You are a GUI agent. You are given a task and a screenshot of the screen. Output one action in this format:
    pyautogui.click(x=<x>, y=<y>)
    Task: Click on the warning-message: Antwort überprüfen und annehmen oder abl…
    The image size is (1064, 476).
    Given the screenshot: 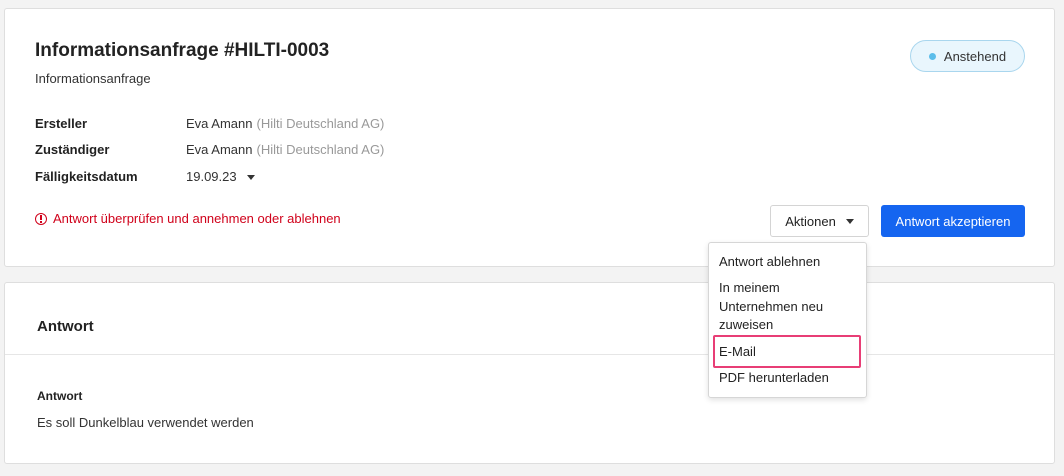 What is the action you would take?
    pyautogui.click(x=188, y=218)
    